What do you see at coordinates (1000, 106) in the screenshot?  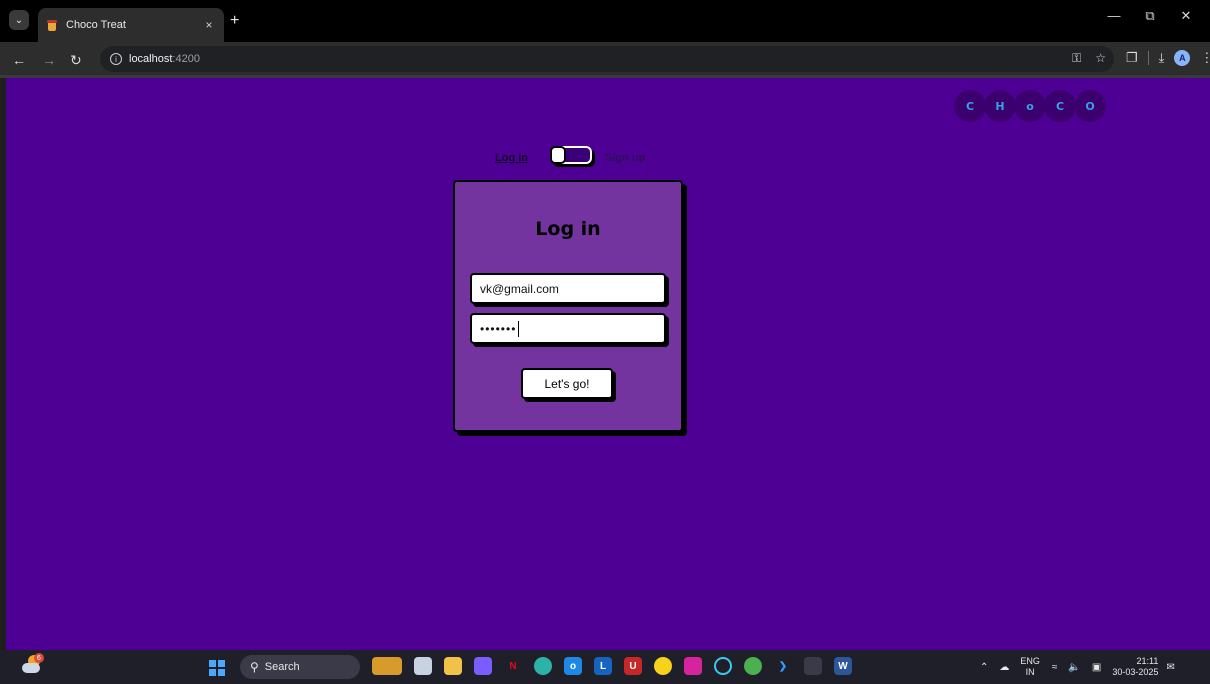 I see `logo-letter: H` at bounding box center [1000, 106].